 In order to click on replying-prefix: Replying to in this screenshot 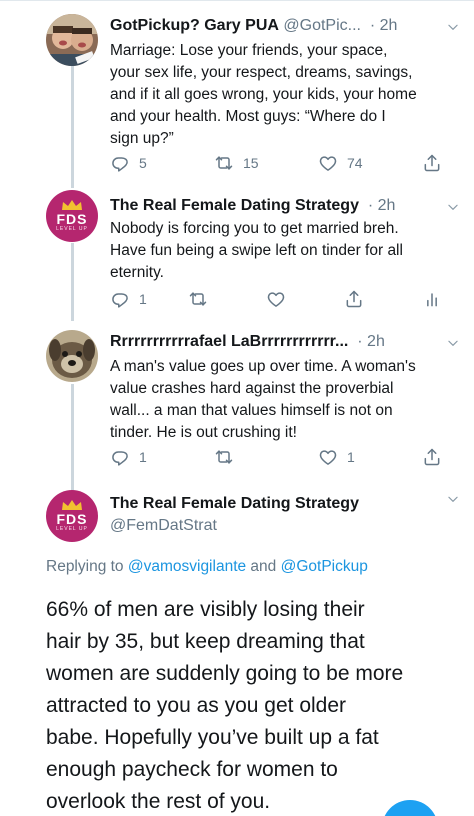, I will do `click(87, 566)`.